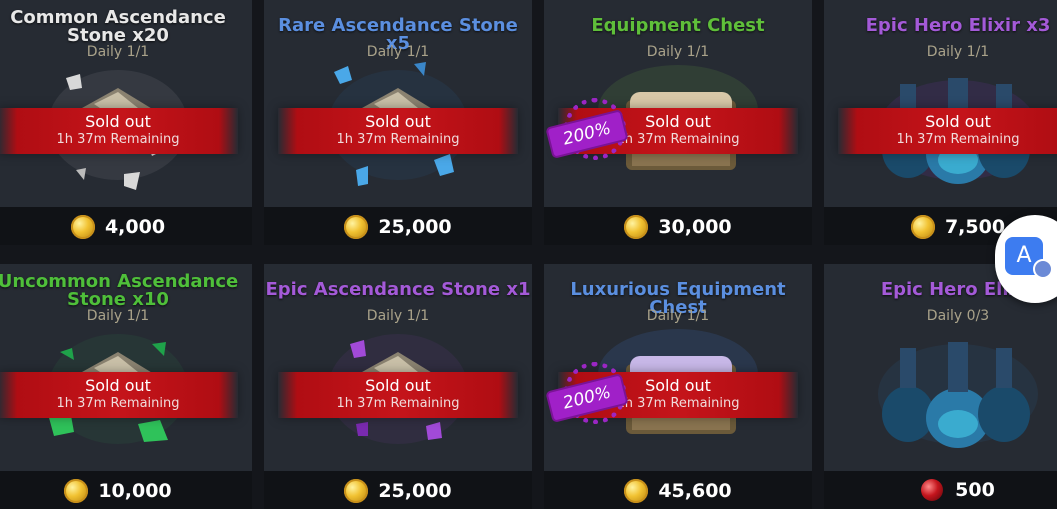  Describe the element at coordinates (958, 316) in the screenshot. I see `daily-limit: Daily 0/3` at that location.